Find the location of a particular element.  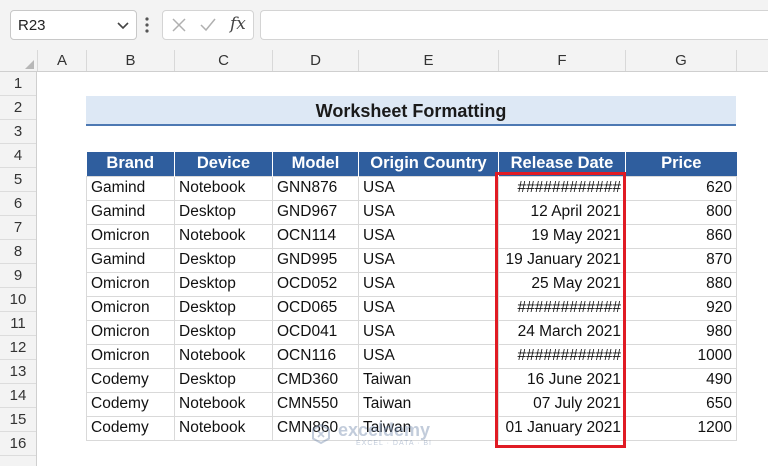

cell-price: 920 is located at coordinates (681, 308).